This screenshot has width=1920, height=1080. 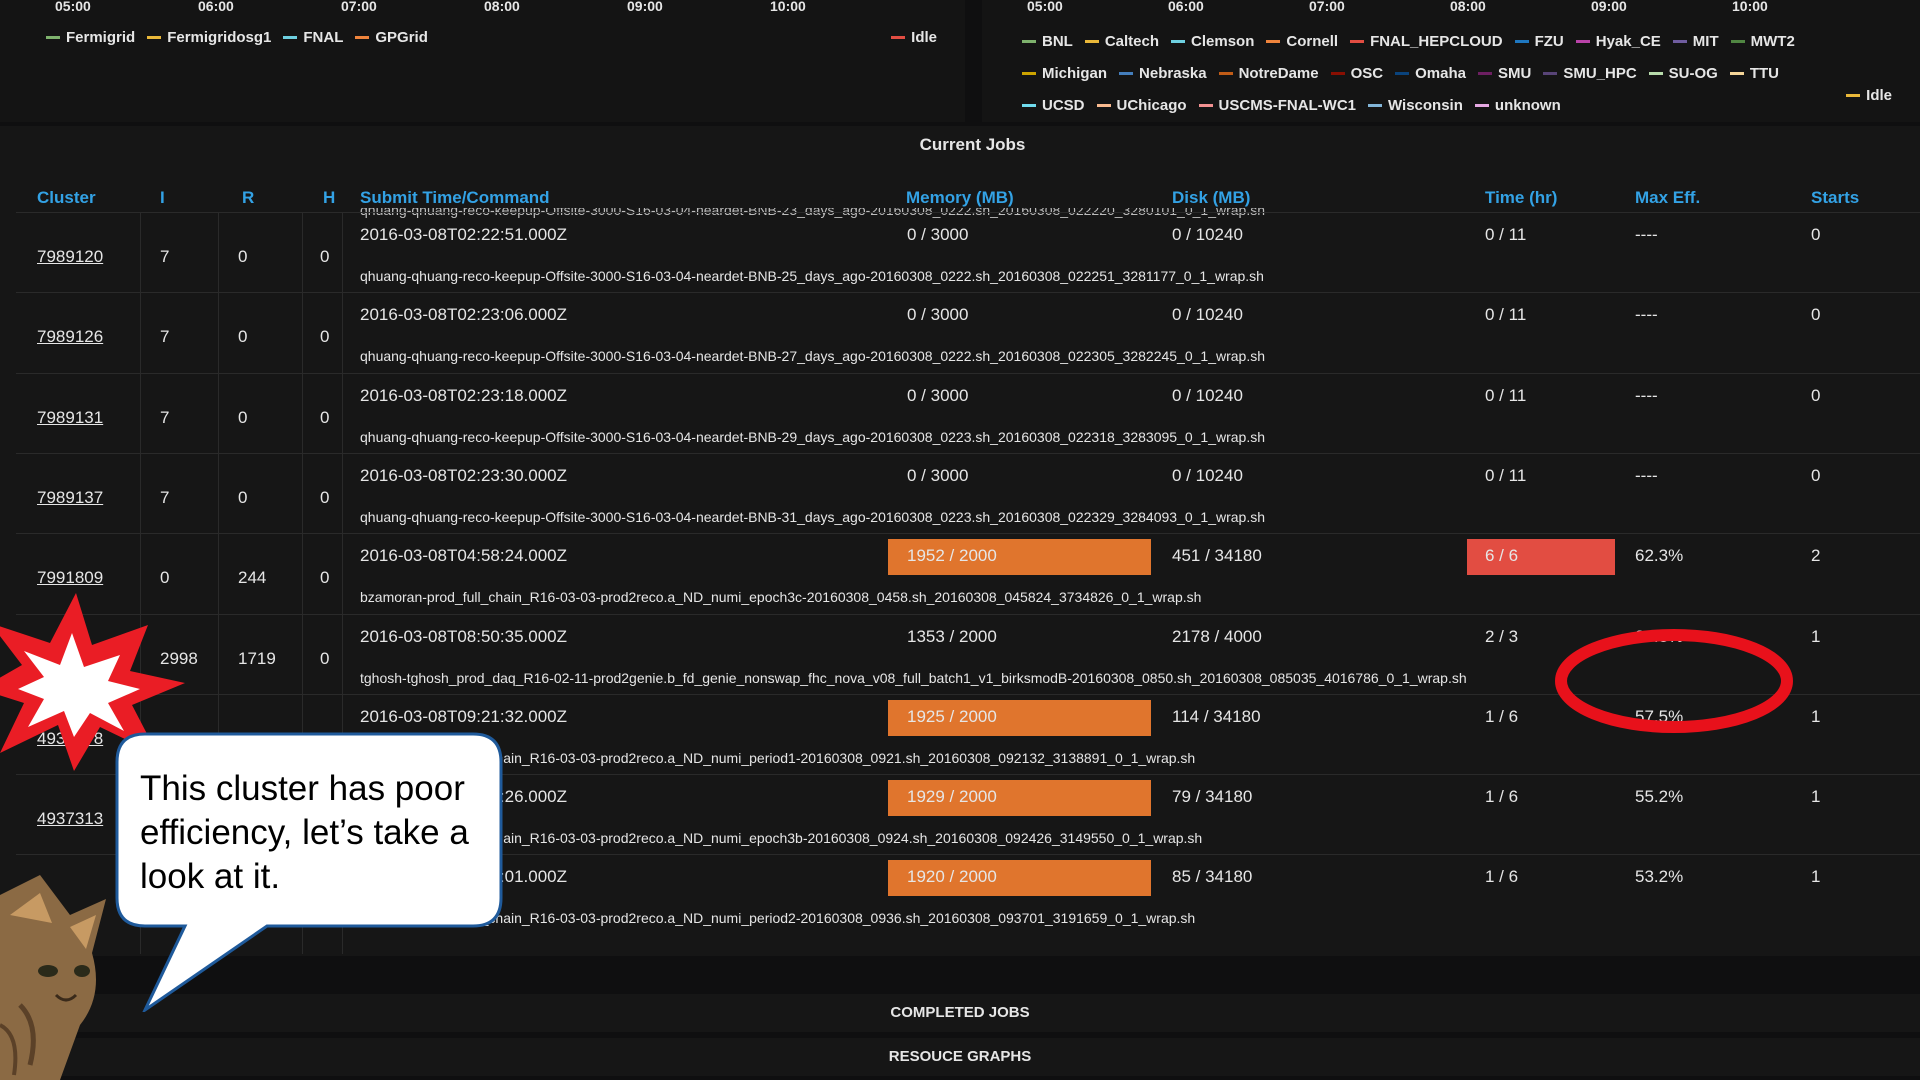 What do you see at coordinates (162, 198) in the screenshot?
I see `header-idle: I` at bounding box center [162, 198].